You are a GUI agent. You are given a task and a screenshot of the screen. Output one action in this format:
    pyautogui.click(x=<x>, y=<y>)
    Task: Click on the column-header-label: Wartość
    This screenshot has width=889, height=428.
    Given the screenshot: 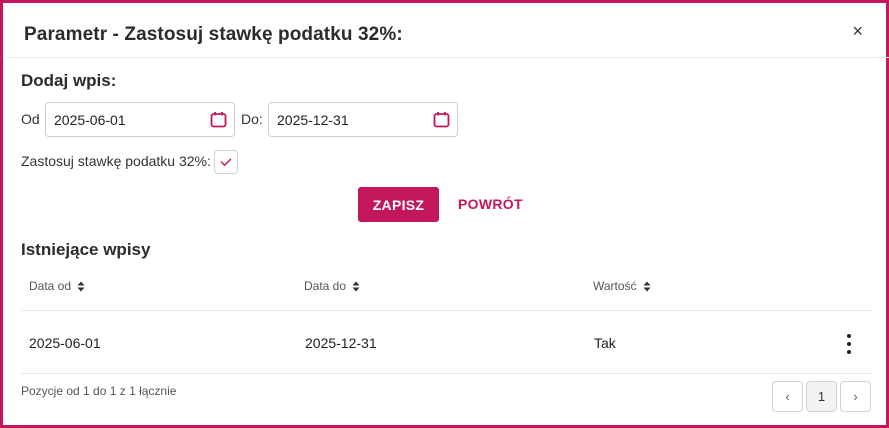 What is the action you would take?
    pyautogui.click(x=615, y=286)
    